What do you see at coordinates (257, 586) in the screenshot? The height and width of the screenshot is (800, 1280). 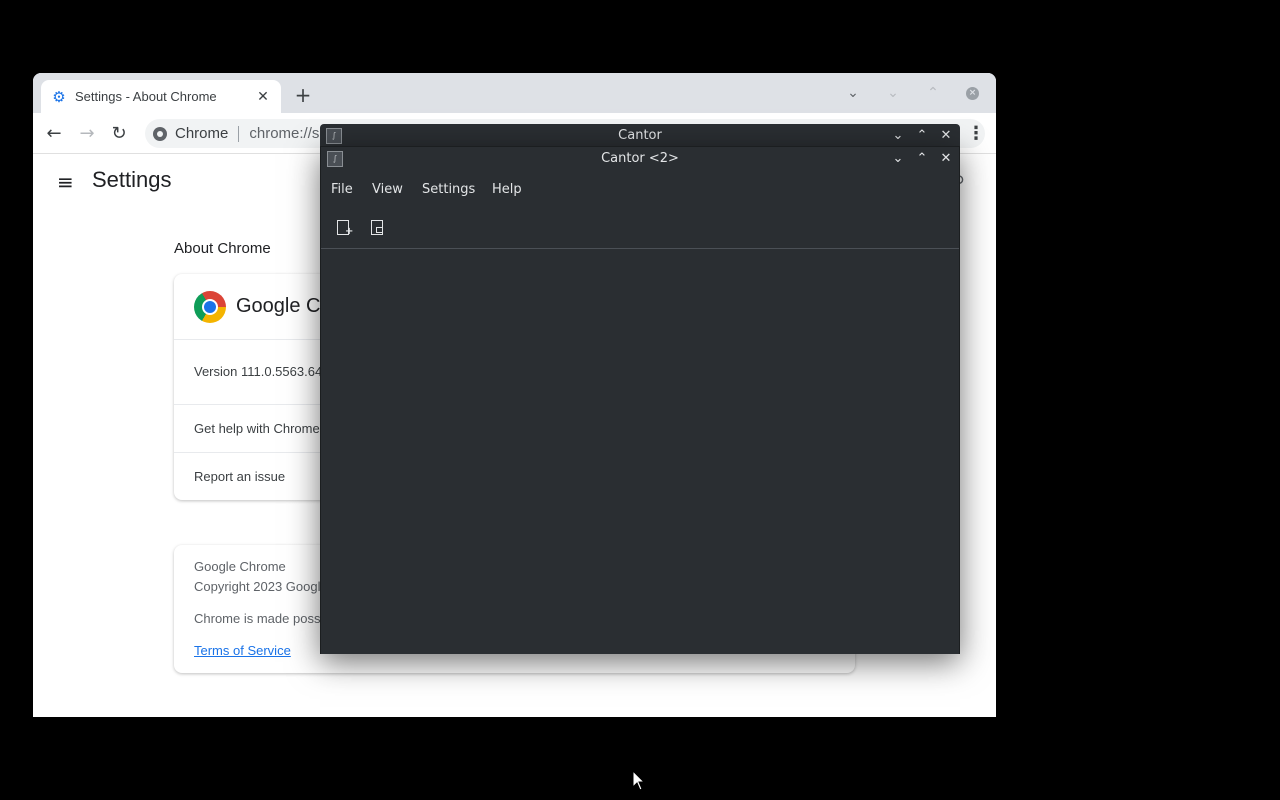 I see `copyright-text: Copyright 2023 Googl` at bounding box center [257, 586].